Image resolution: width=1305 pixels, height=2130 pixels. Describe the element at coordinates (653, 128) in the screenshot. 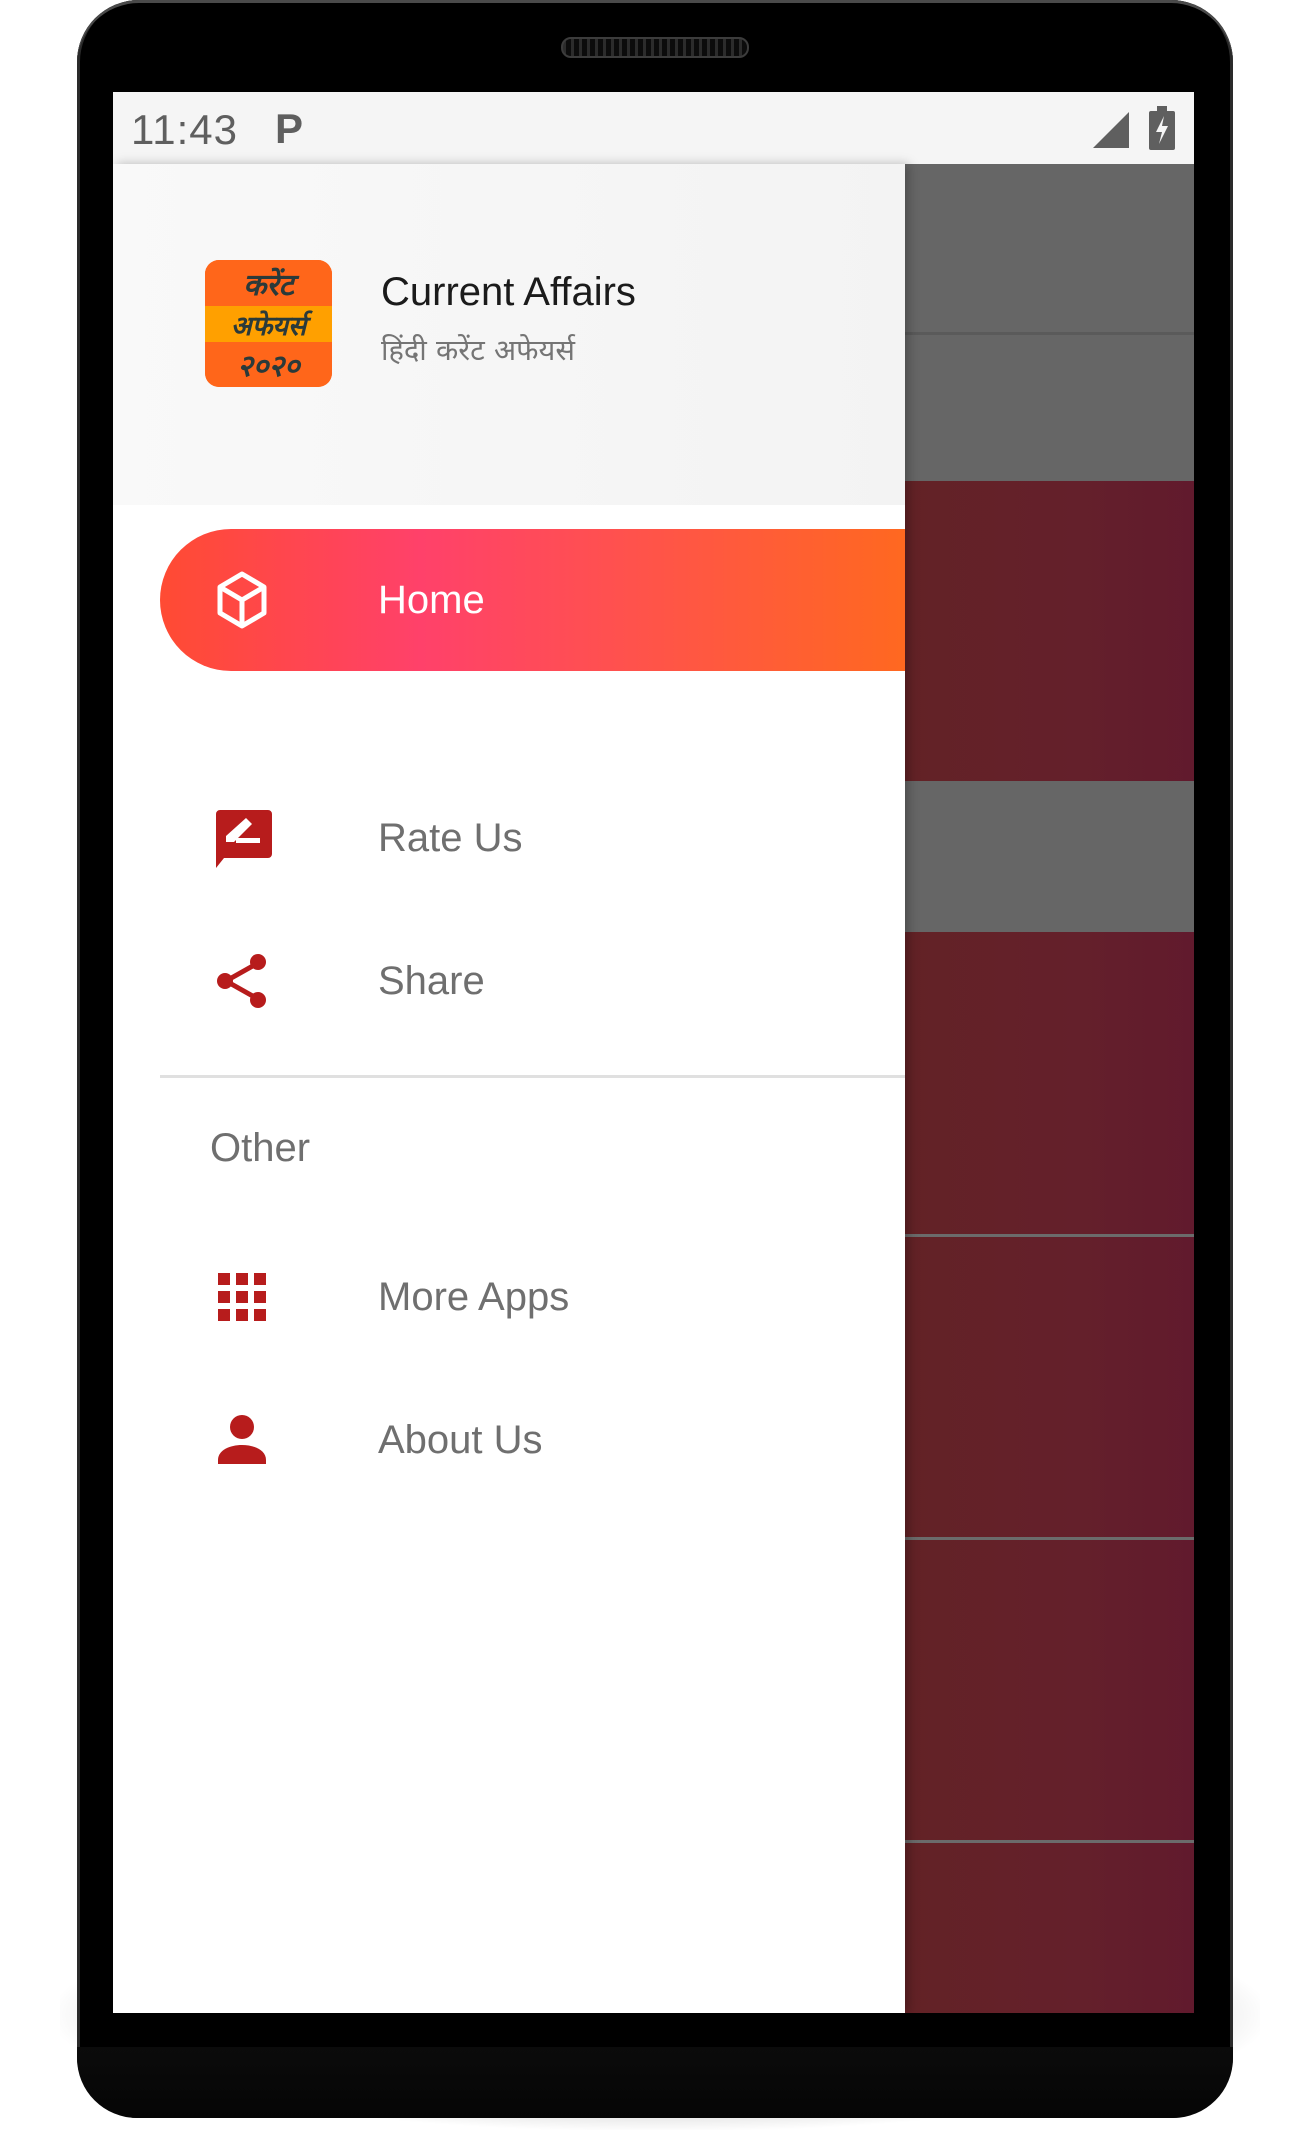

I see `status-bar: 11:43 P` at that location.